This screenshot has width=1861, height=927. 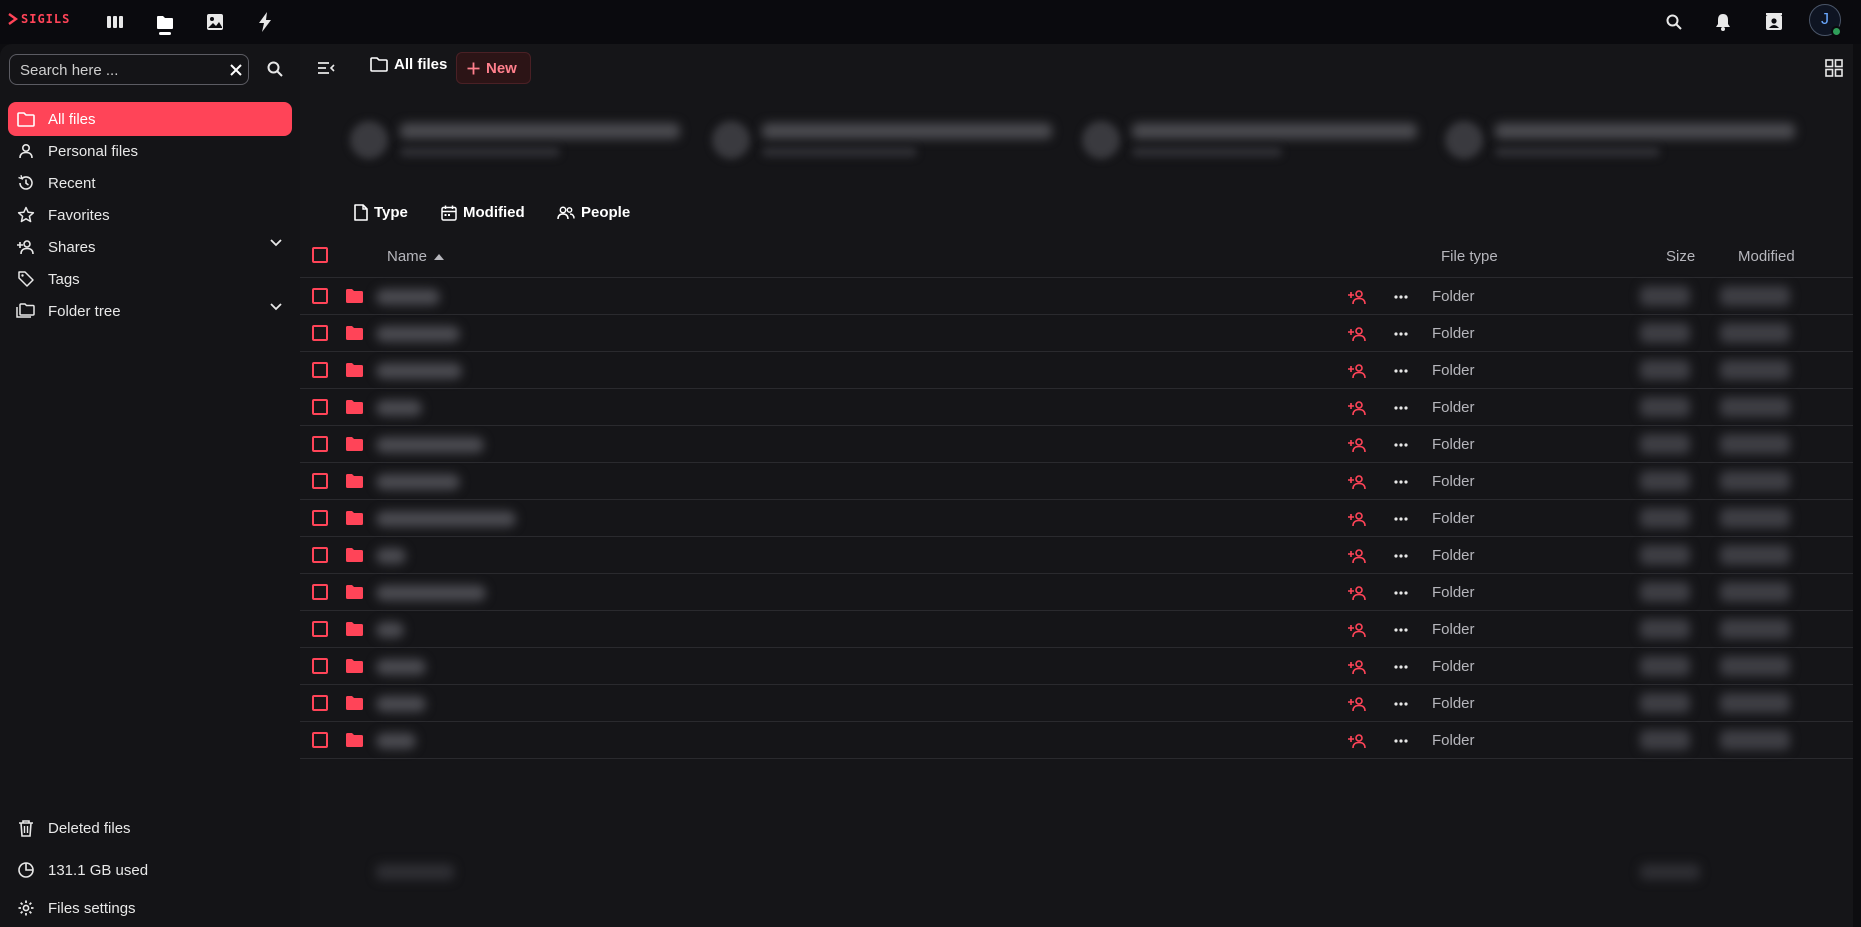 What do you see at coordinates (483, 212) in the screenshot?
I see `filter-modified: Modified` at bounding box center [483, 212].